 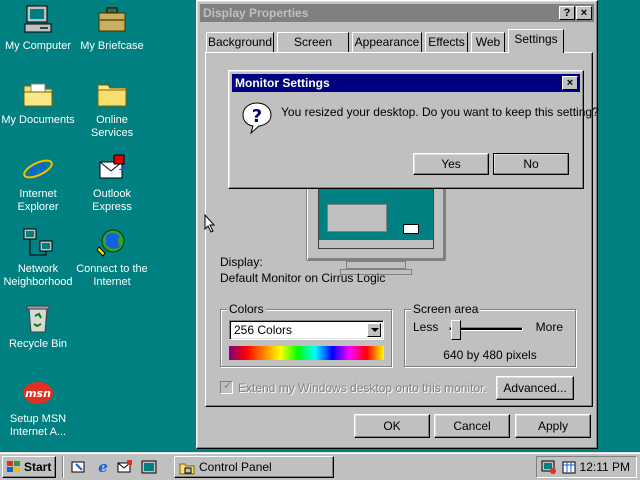 What do you see at coordinates (570, 83) in the screenshot?
I see `dialog-close-button: ×` at bounding box center [570, 83].